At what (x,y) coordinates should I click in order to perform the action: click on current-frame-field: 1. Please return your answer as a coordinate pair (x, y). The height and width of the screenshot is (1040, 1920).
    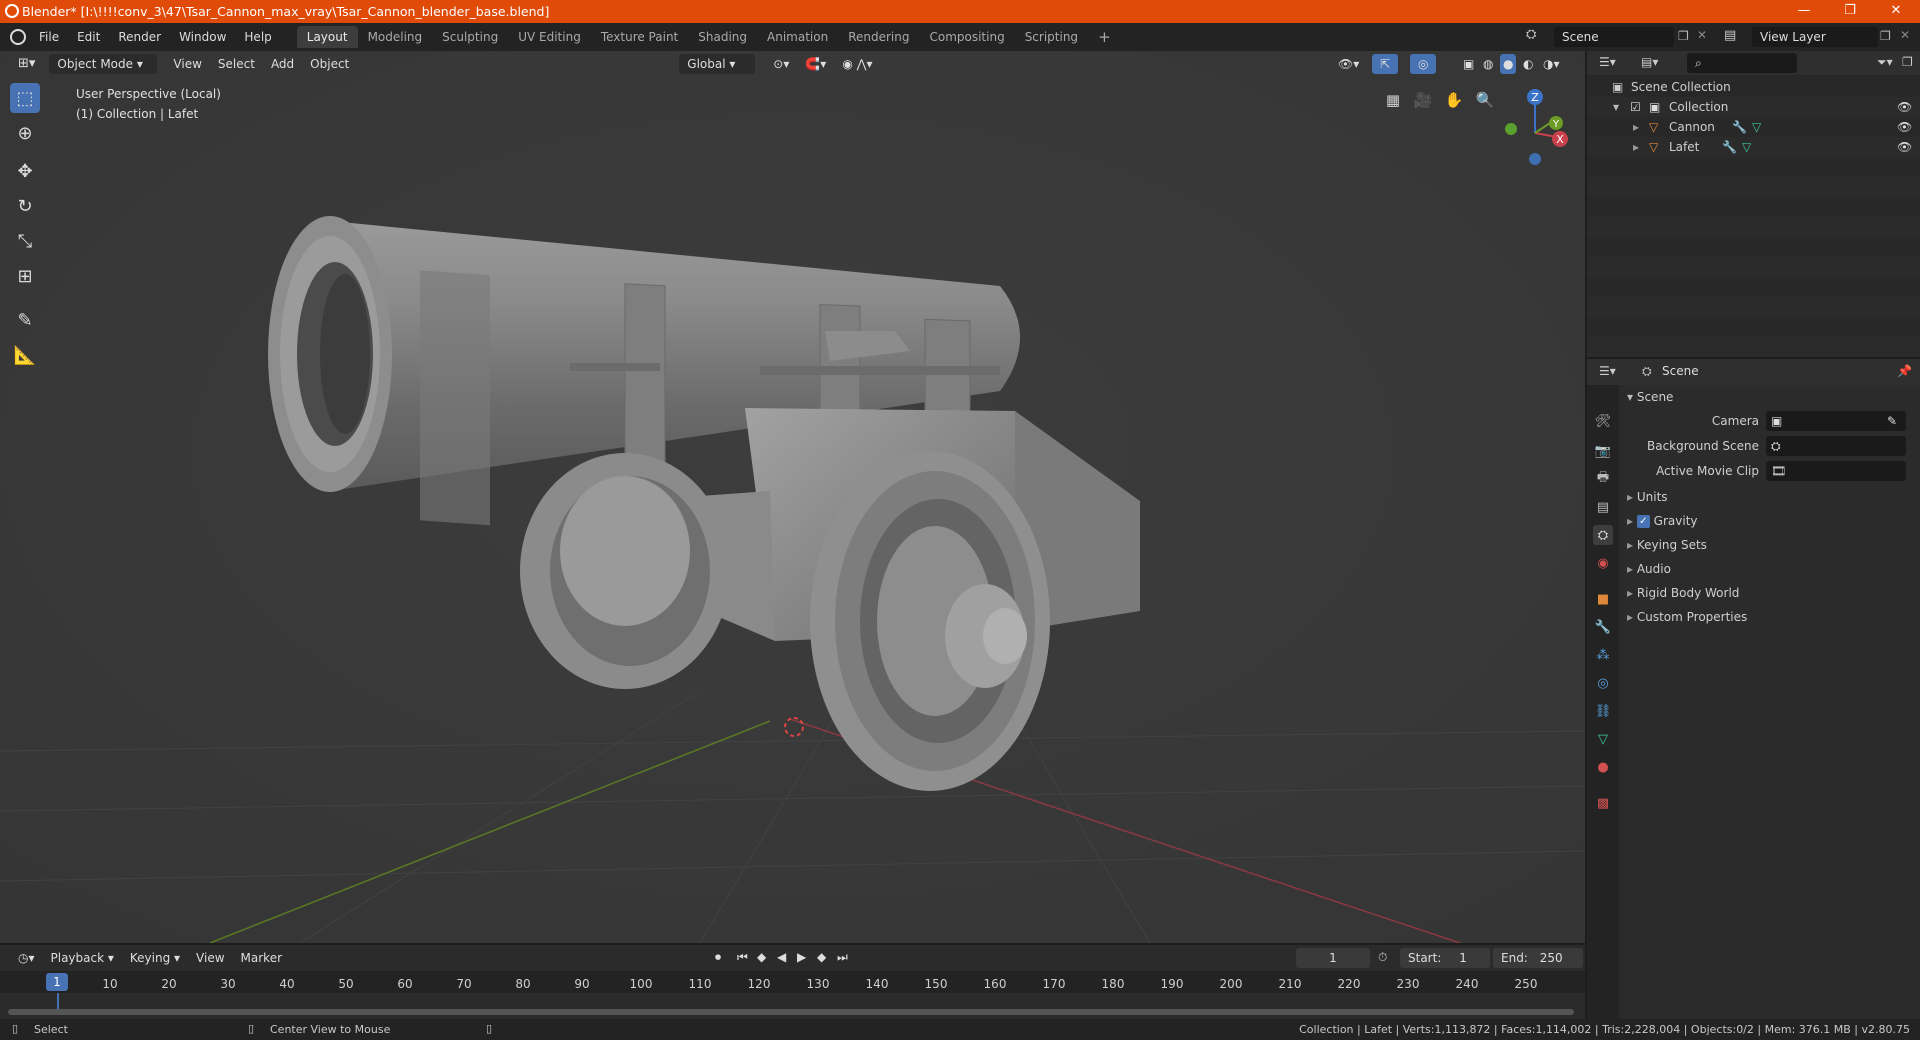
    Looking at the image, I should click on (1333, 958).